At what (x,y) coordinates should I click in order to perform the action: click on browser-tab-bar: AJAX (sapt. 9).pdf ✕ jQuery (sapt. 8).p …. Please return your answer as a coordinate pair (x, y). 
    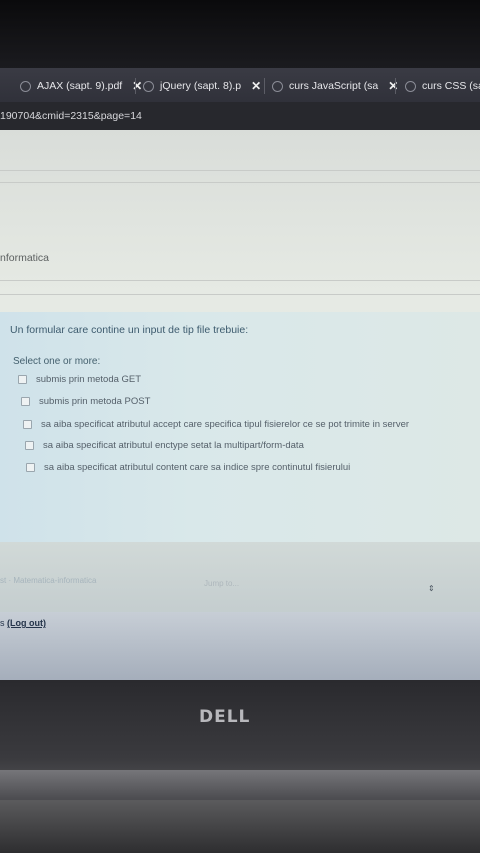
    Looking at the image, I should click on (240, 85).